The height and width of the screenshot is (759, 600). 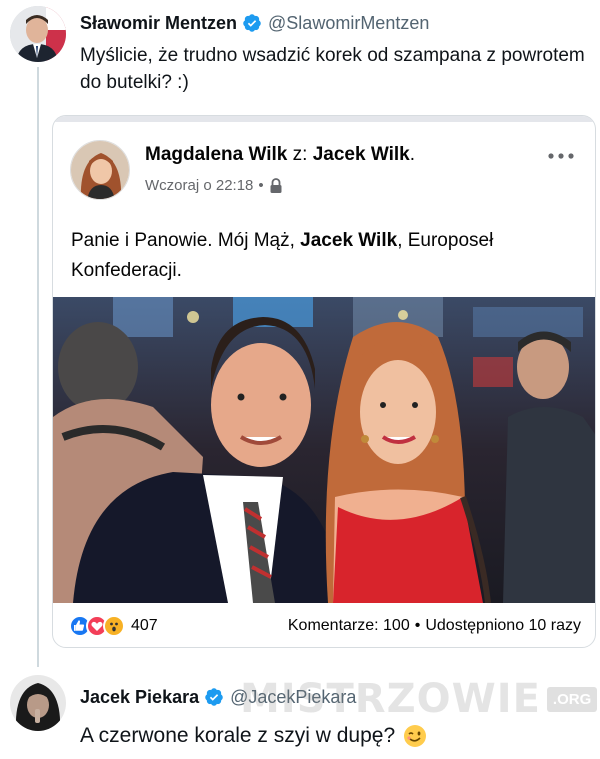 I want to click on more-options-icon, so click(x=561, y=153).